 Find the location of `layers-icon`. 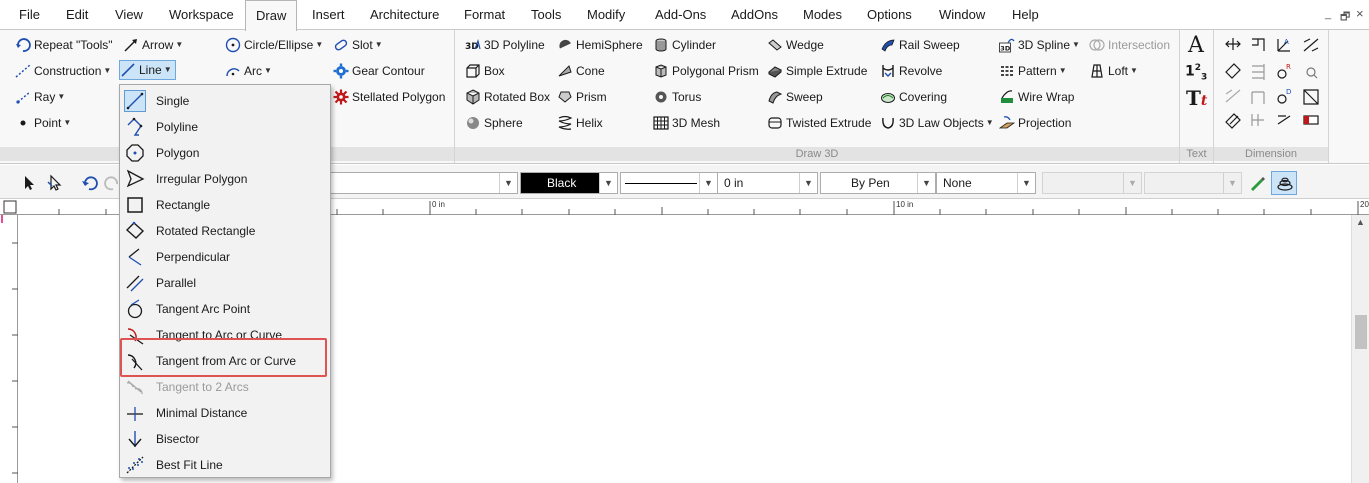

layers-icon is located at coordinates (1285, 184).